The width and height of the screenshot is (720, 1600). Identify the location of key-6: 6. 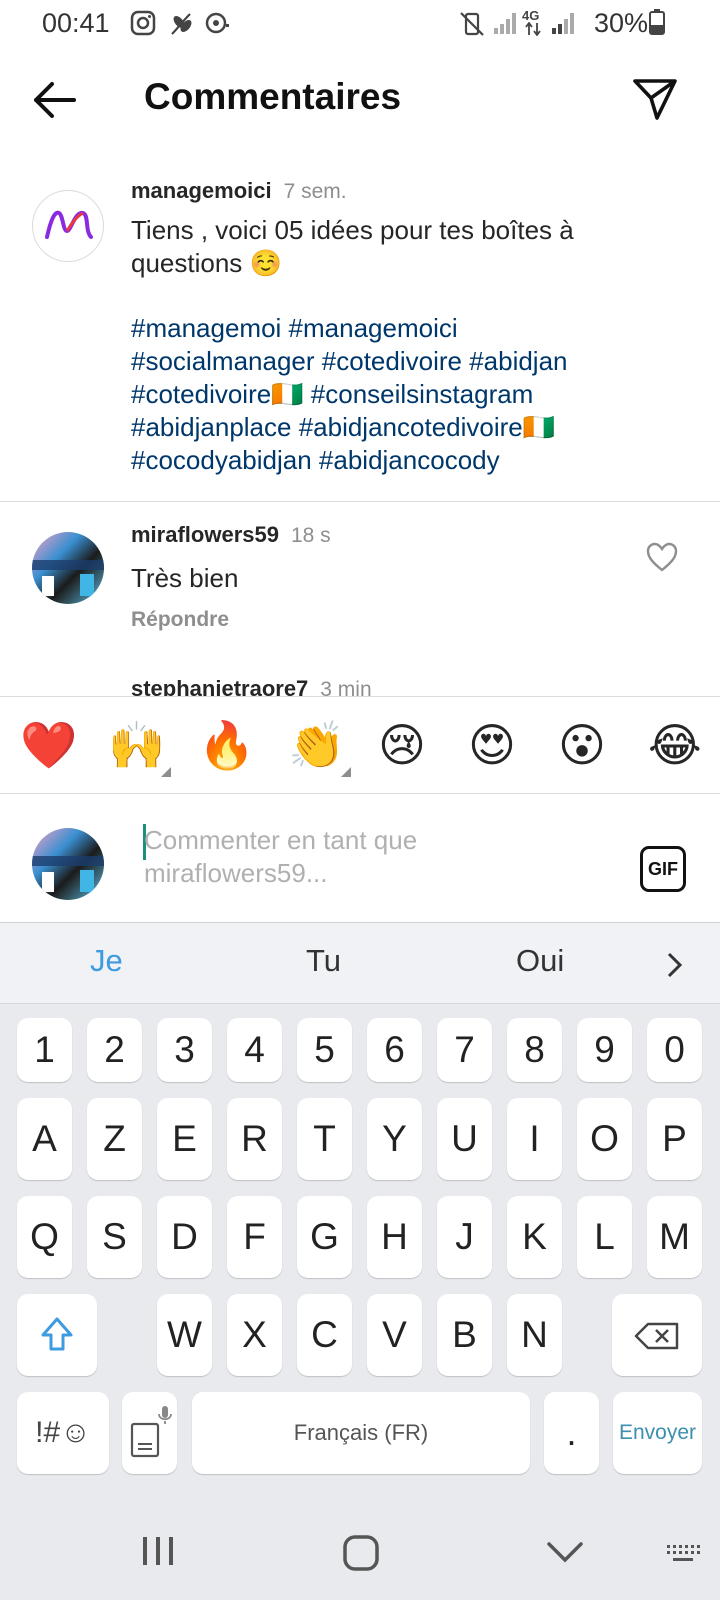
(394, 1050).